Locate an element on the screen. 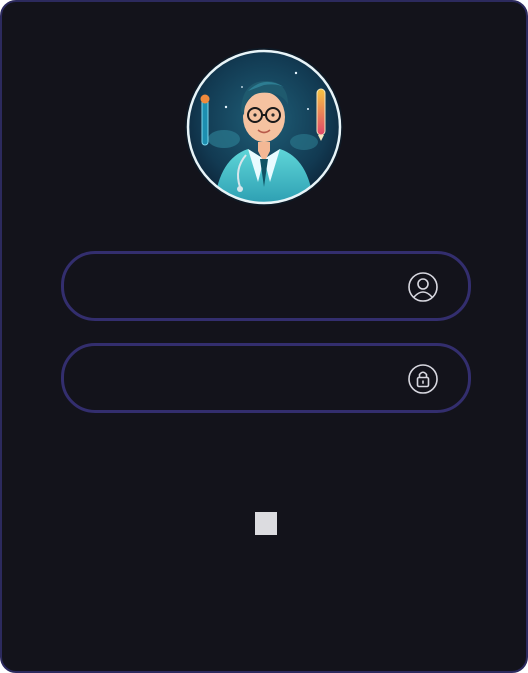  user-circle-icon is located at coordinates (423, 287).